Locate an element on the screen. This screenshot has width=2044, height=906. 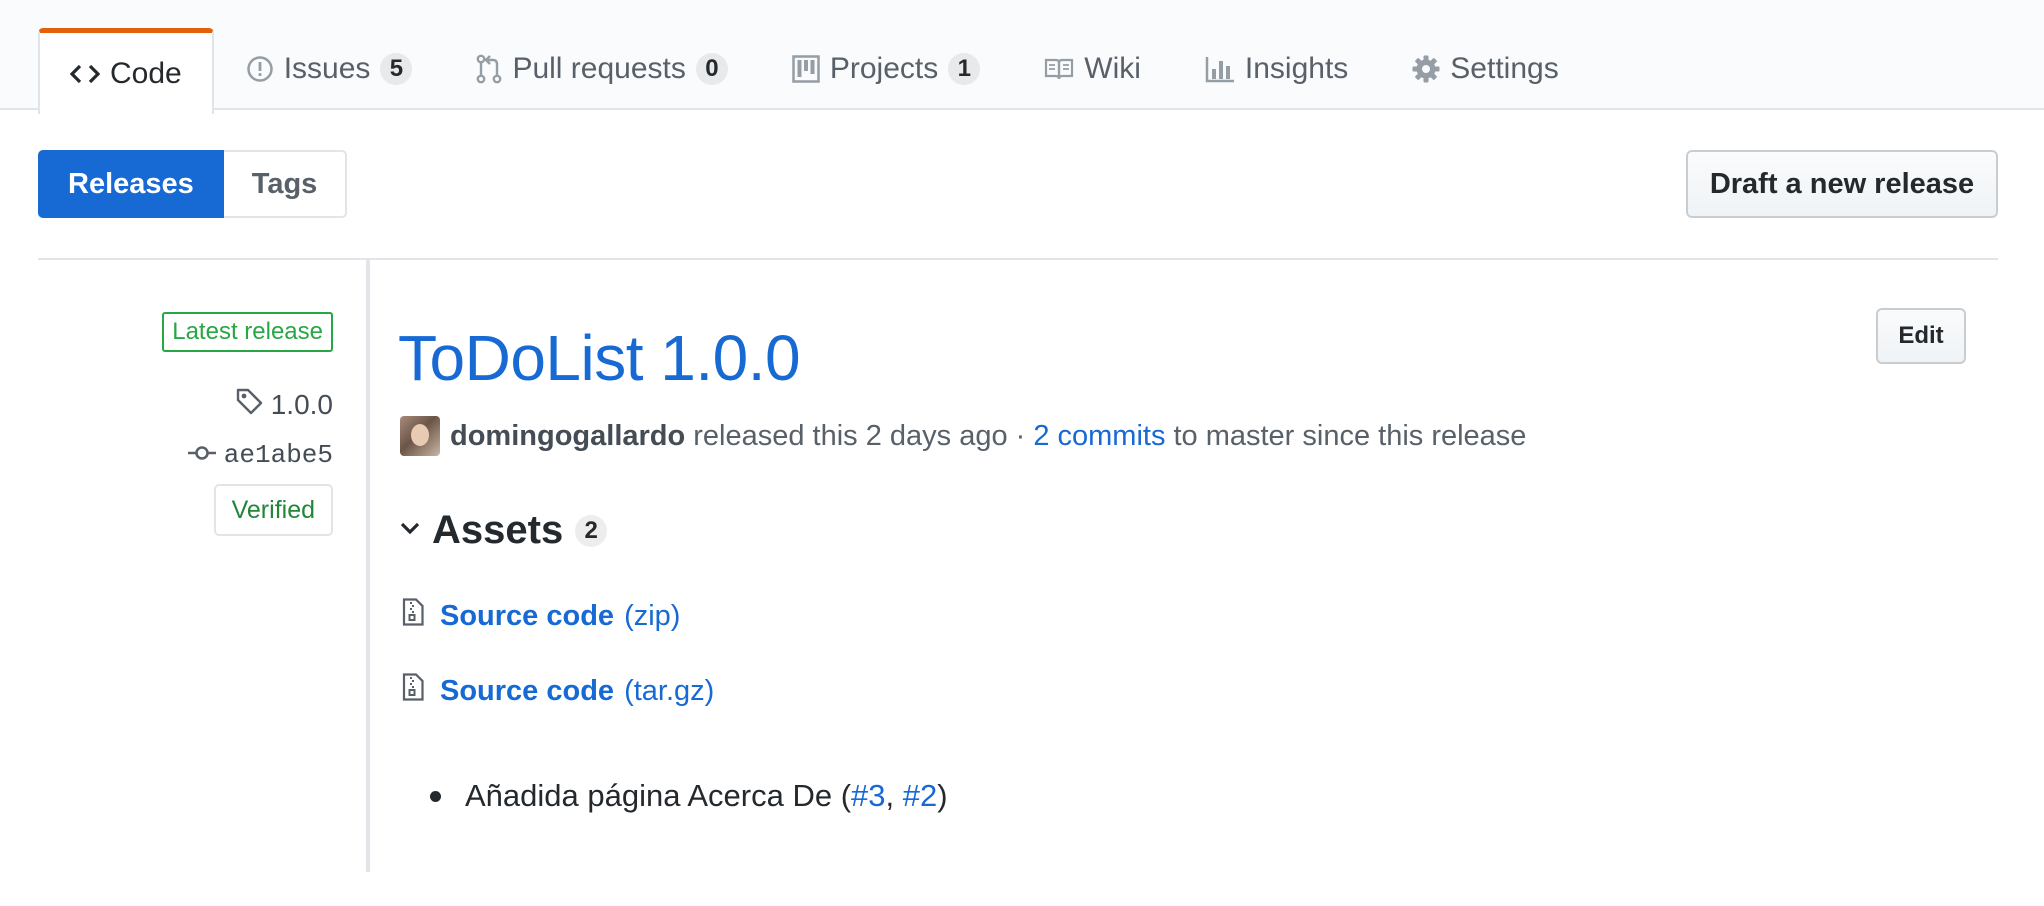
tags-tab: Tags is located at coordinates (285, 184).